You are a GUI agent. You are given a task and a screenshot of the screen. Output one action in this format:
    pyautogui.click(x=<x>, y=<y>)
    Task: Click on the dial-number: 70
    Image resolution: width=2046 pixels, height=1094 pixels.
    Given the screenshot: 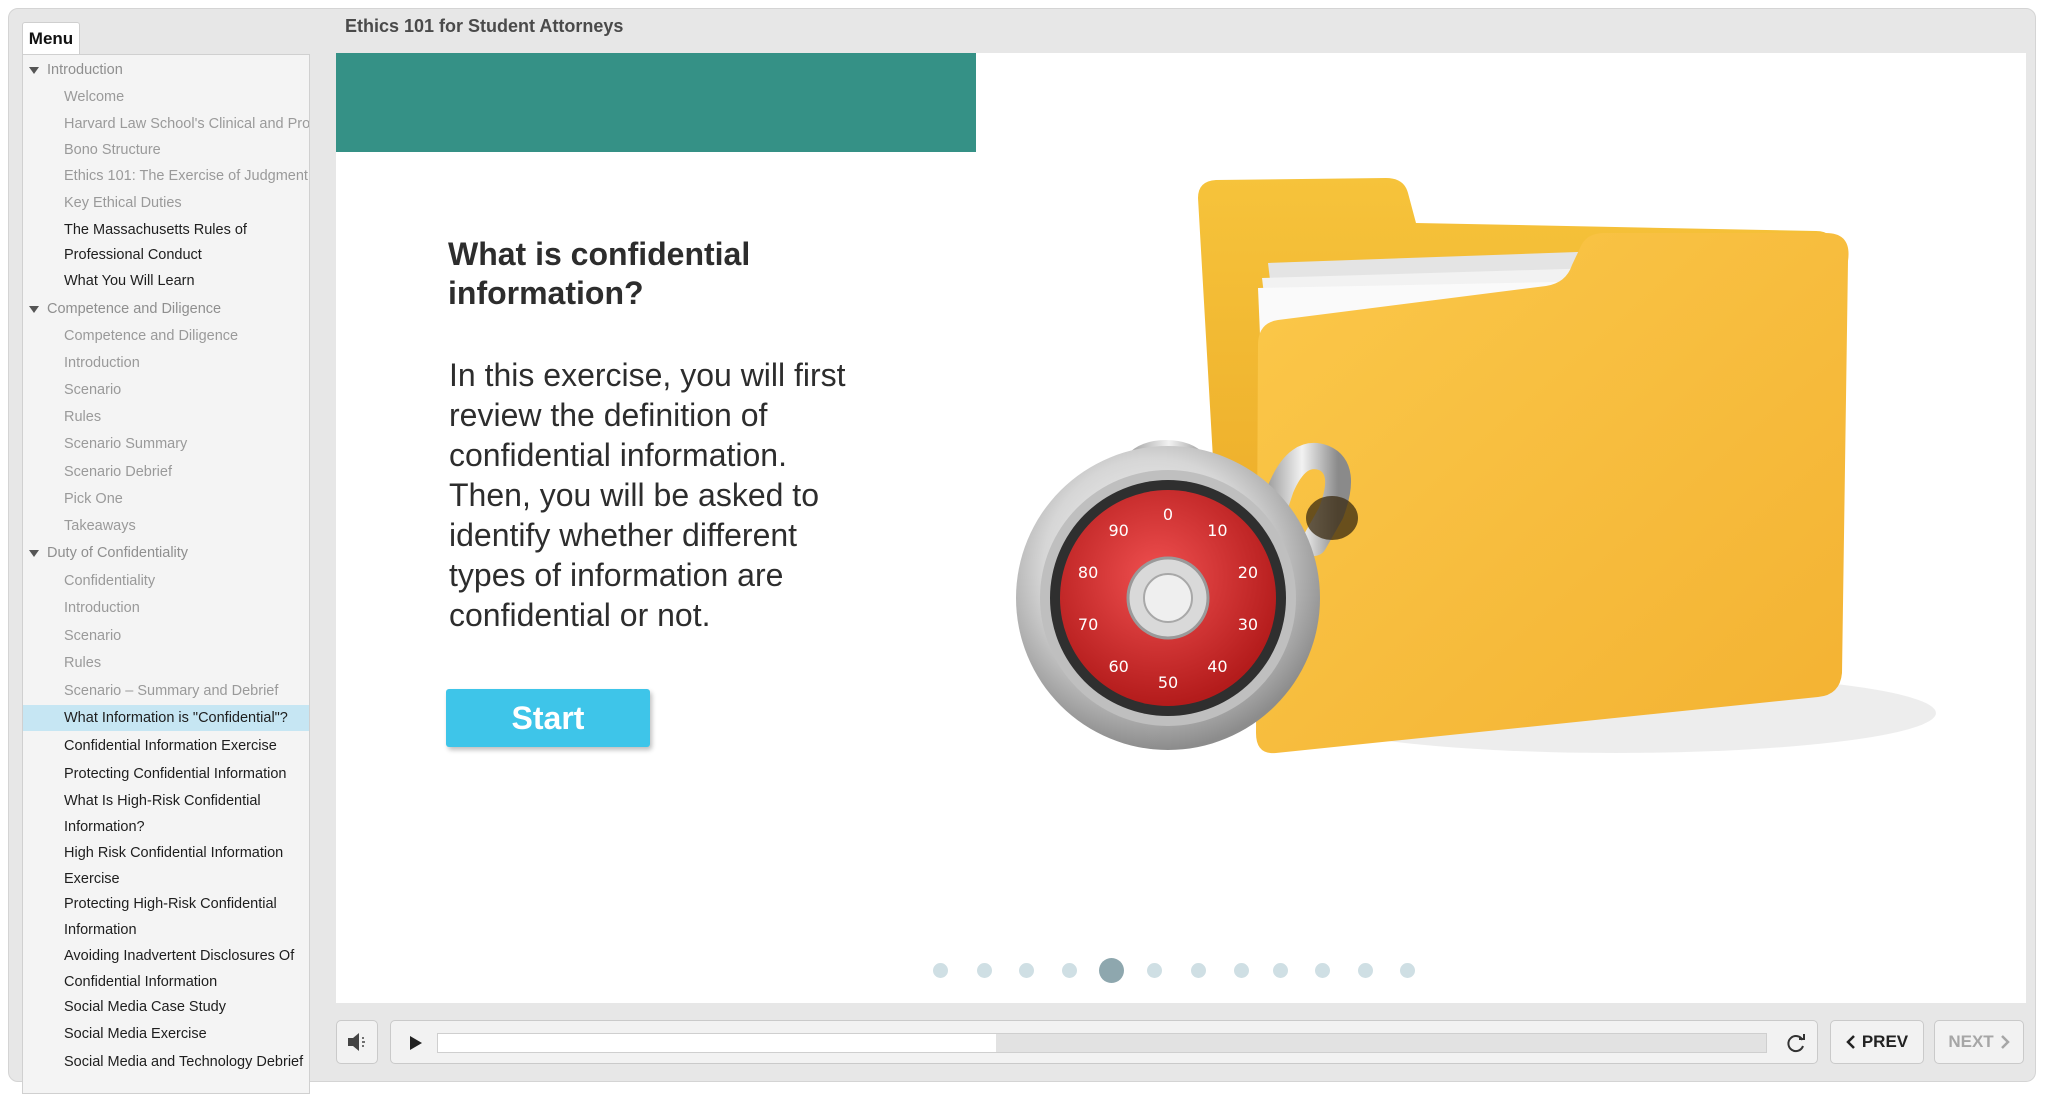 What is the action you would take?
    pyautogui.click(x=1088, y=624)
    